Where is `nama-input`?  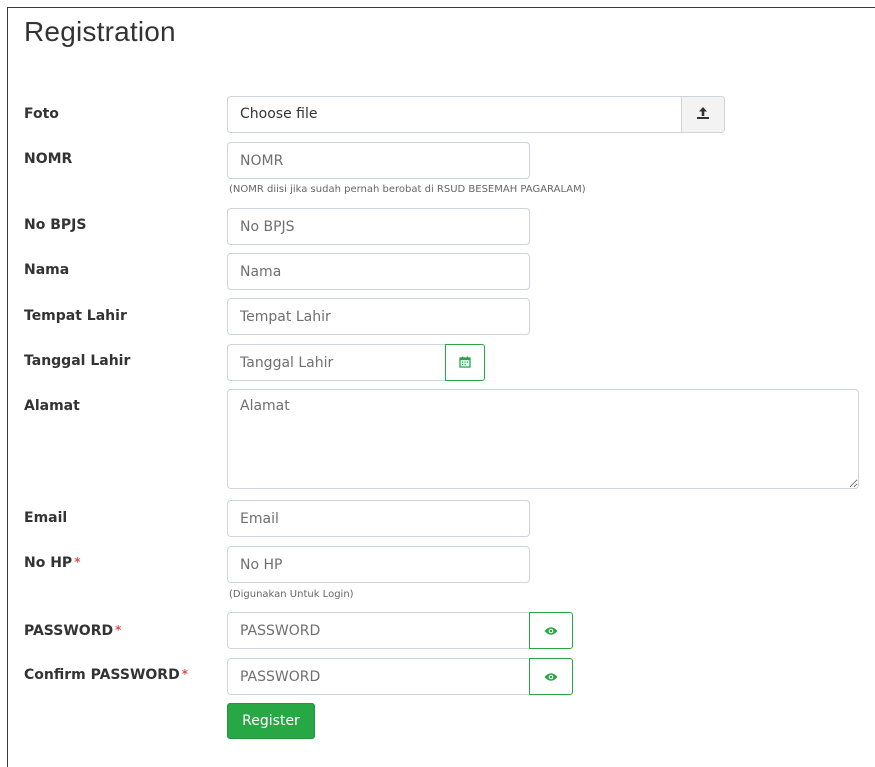 nama-input is located at coordinates (378, 271).